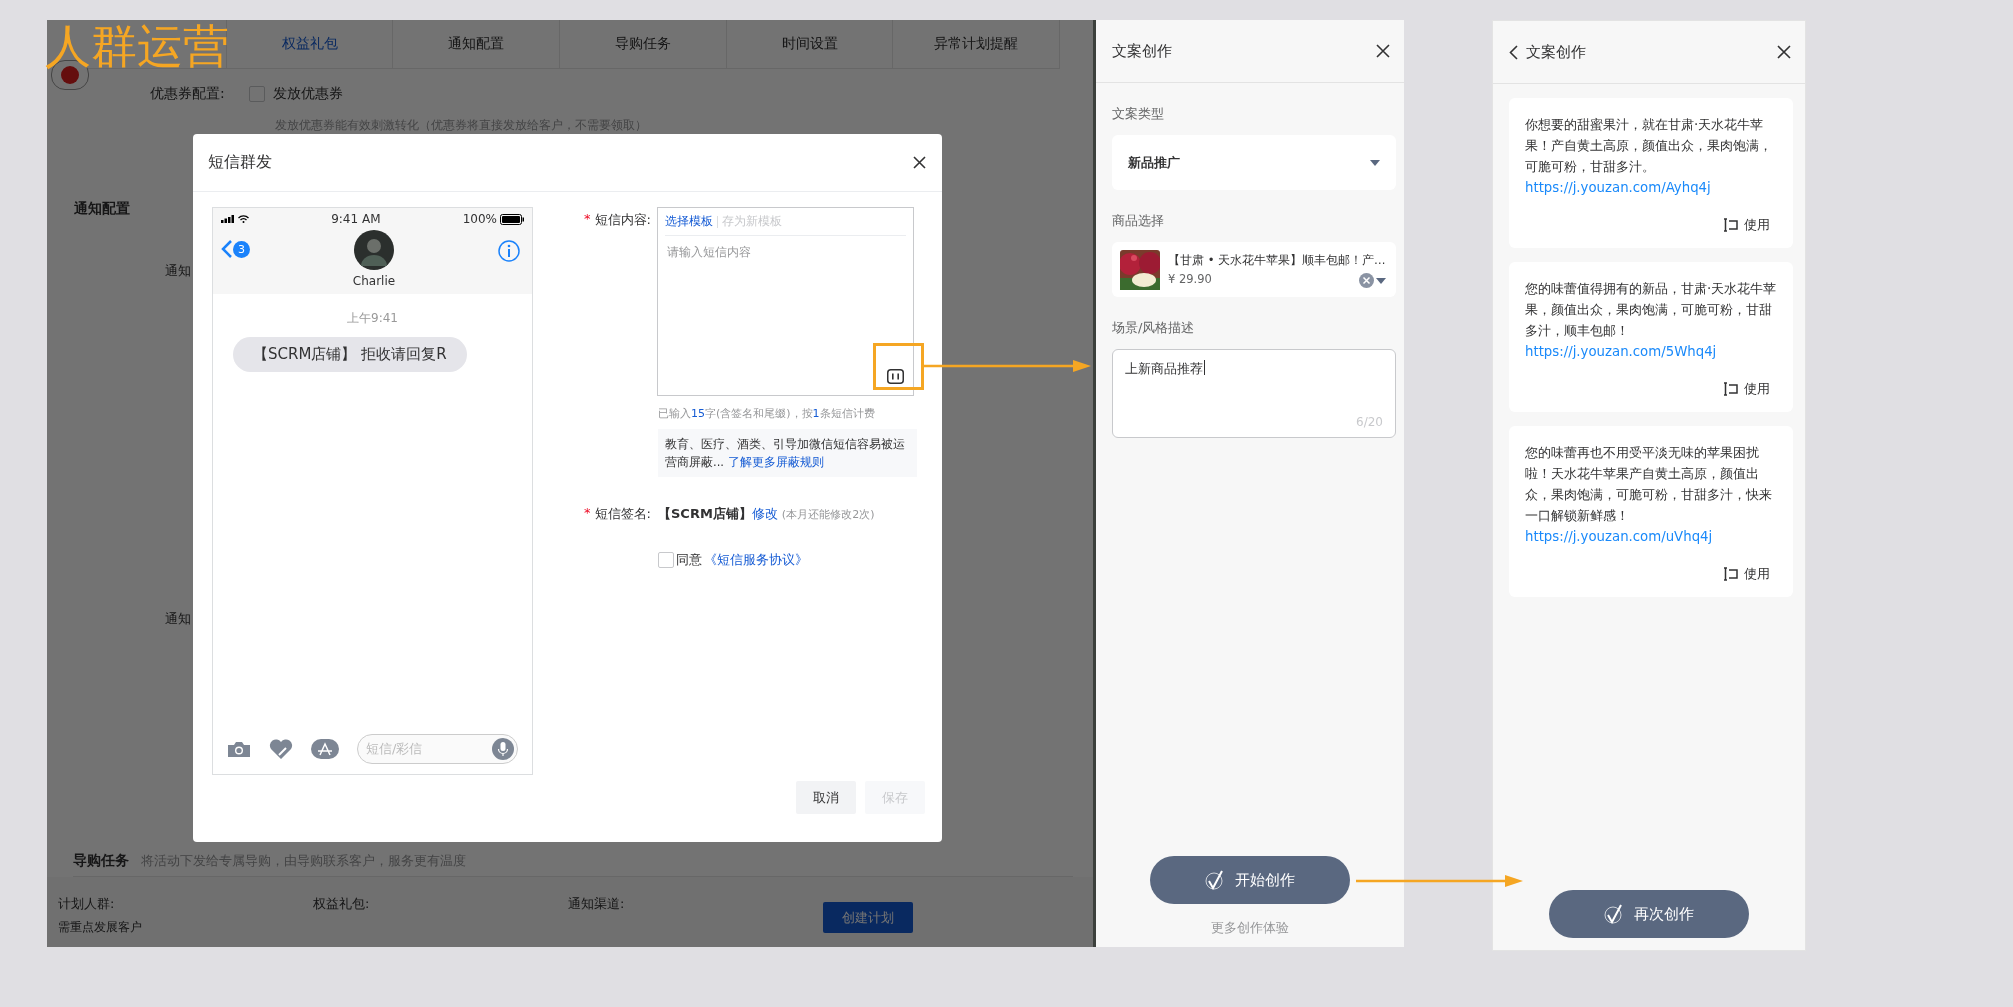 This screenshot has width=2013, height=1007. I want to click on checkbox-label: 发放优惠券, so click(308, 94).